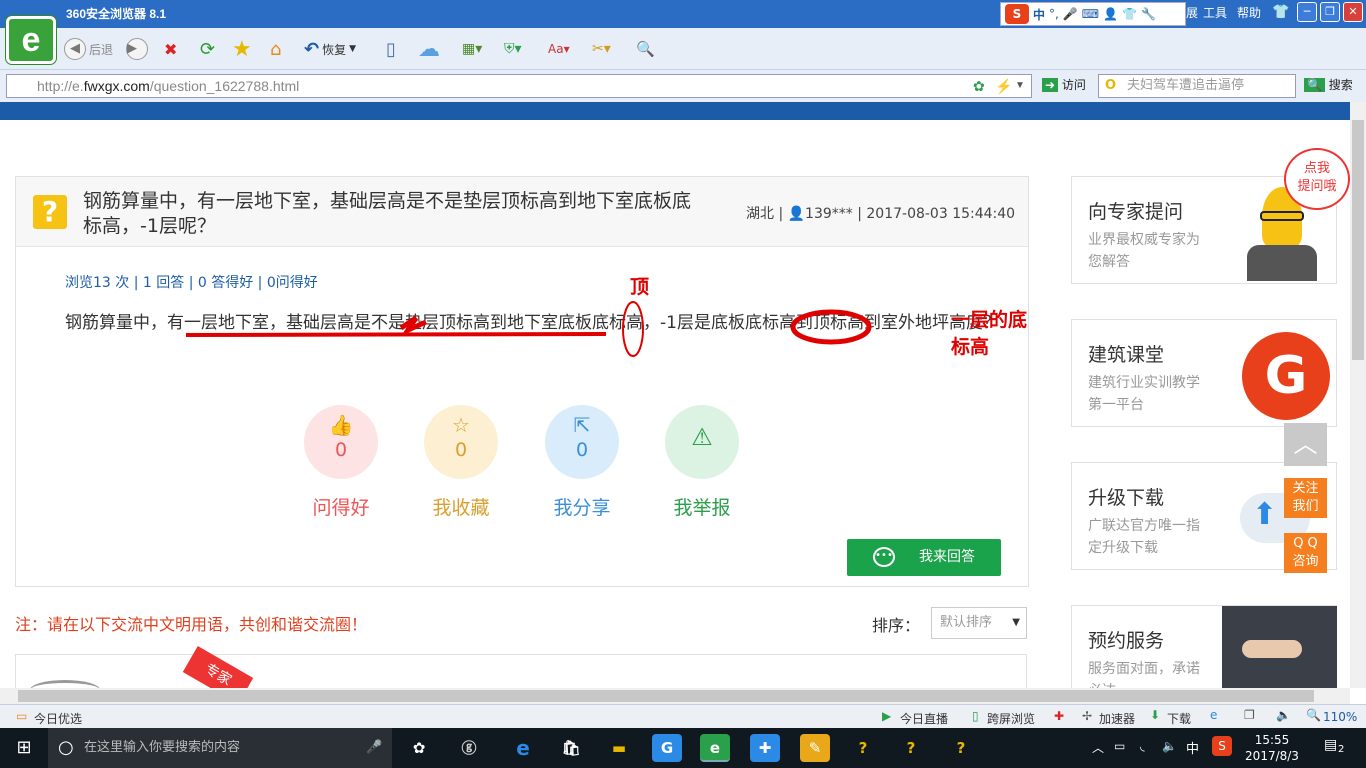 This screenshot has width=1366, height=768. Describe the element at coordinates (24, 748) in the screenshot. I see `windows-start-icon: ⊞` at that location.